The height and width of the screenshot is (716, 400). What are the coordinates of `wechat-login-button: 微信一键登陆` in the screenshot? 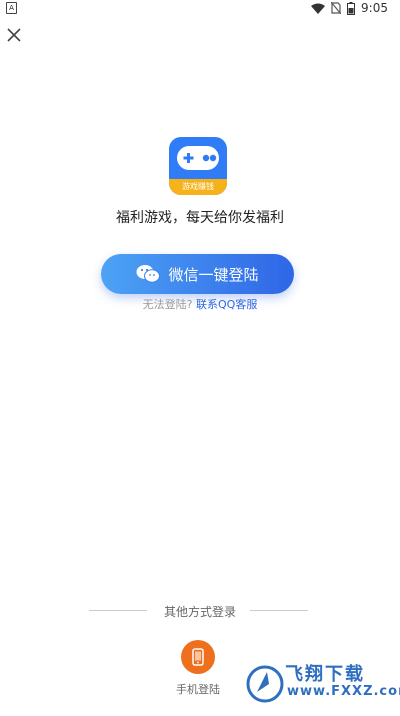 It's located at (197, 274).